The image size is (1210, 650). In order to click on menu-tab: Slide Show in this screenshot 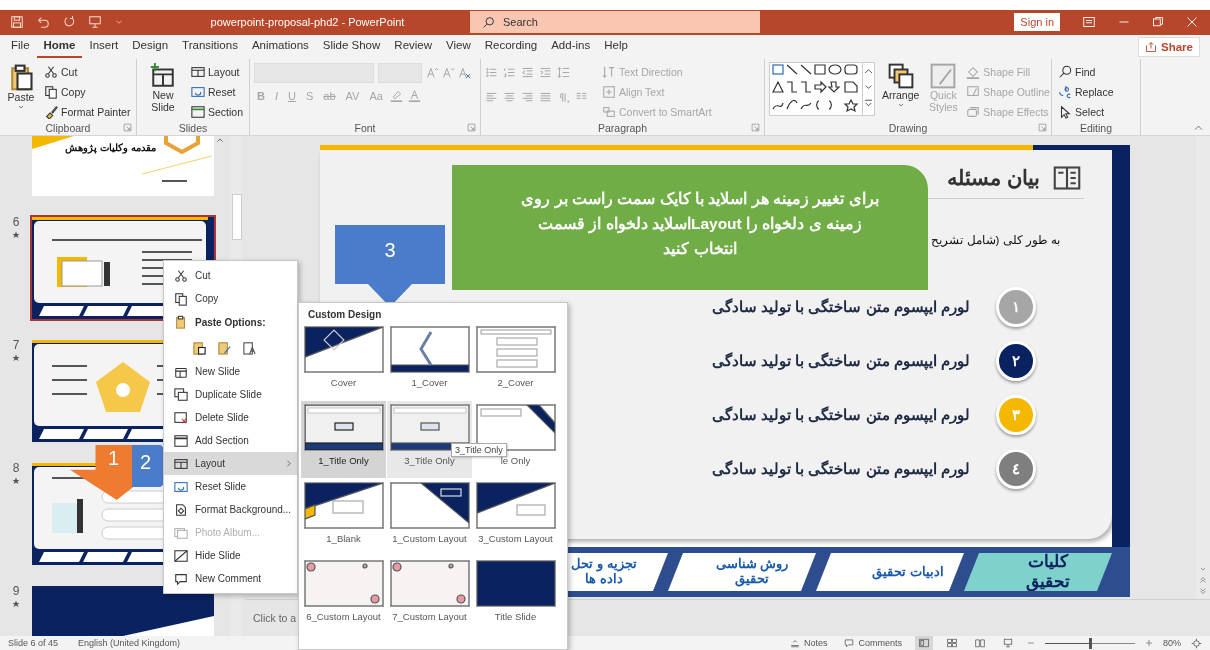, I will do `click(351, 47)`.